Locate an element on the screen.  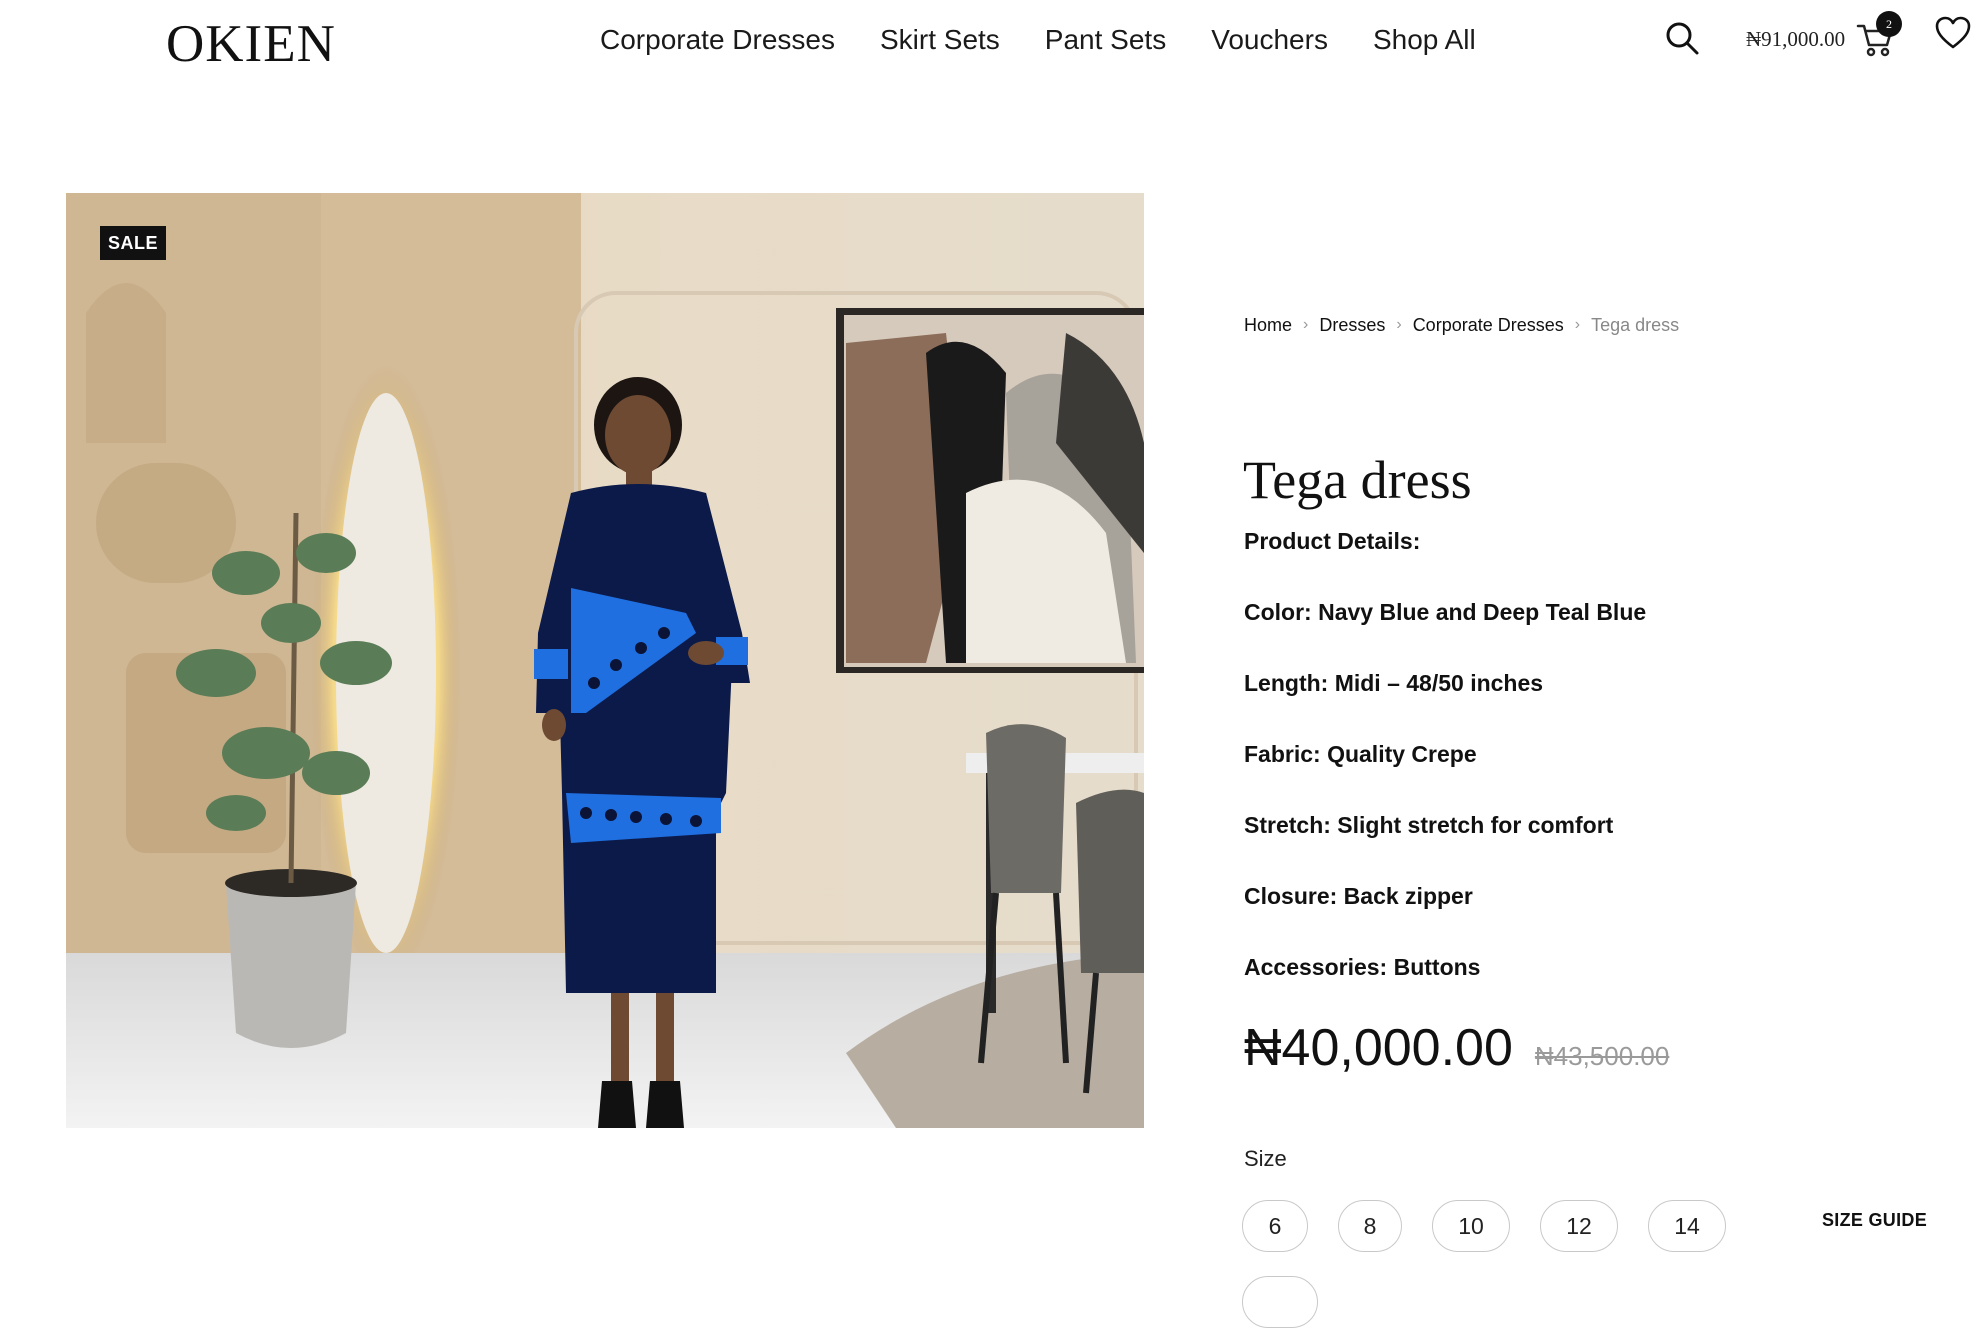
sale-price: ₦40,000.00 is located at coordinates (1378, 1048).